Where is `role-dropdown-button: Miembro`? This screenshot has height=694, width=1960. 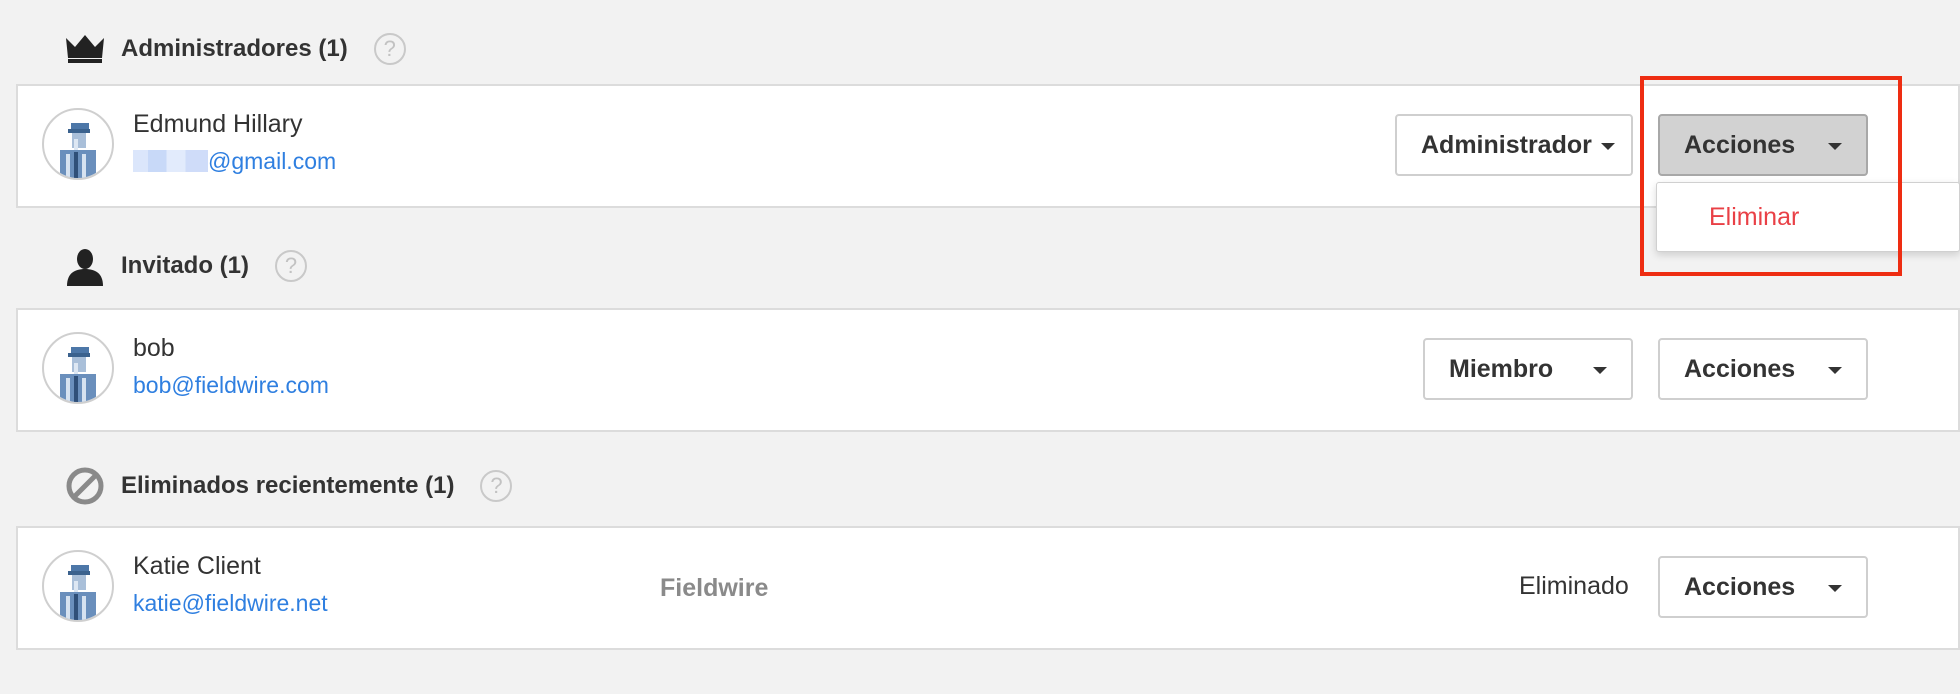
role-dropdown-button: Miembro is located at coordinates (1528, 369).